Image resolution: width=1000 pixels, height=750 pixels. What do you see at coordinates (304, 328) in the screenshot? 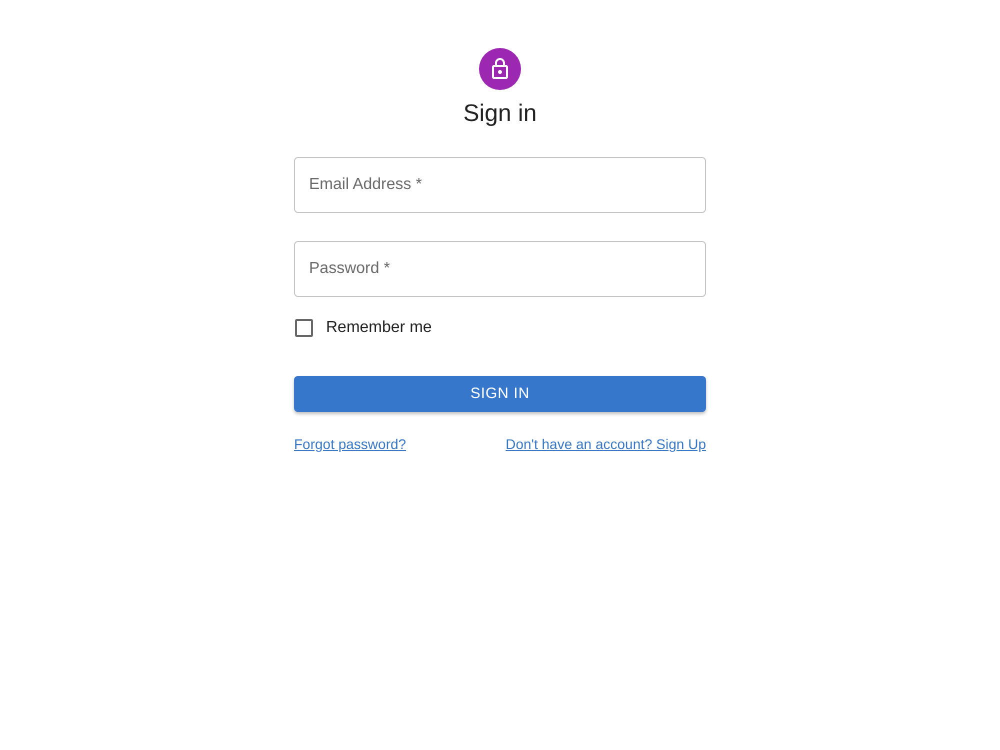
I see `checkbox` at bounding box center [304, 328].